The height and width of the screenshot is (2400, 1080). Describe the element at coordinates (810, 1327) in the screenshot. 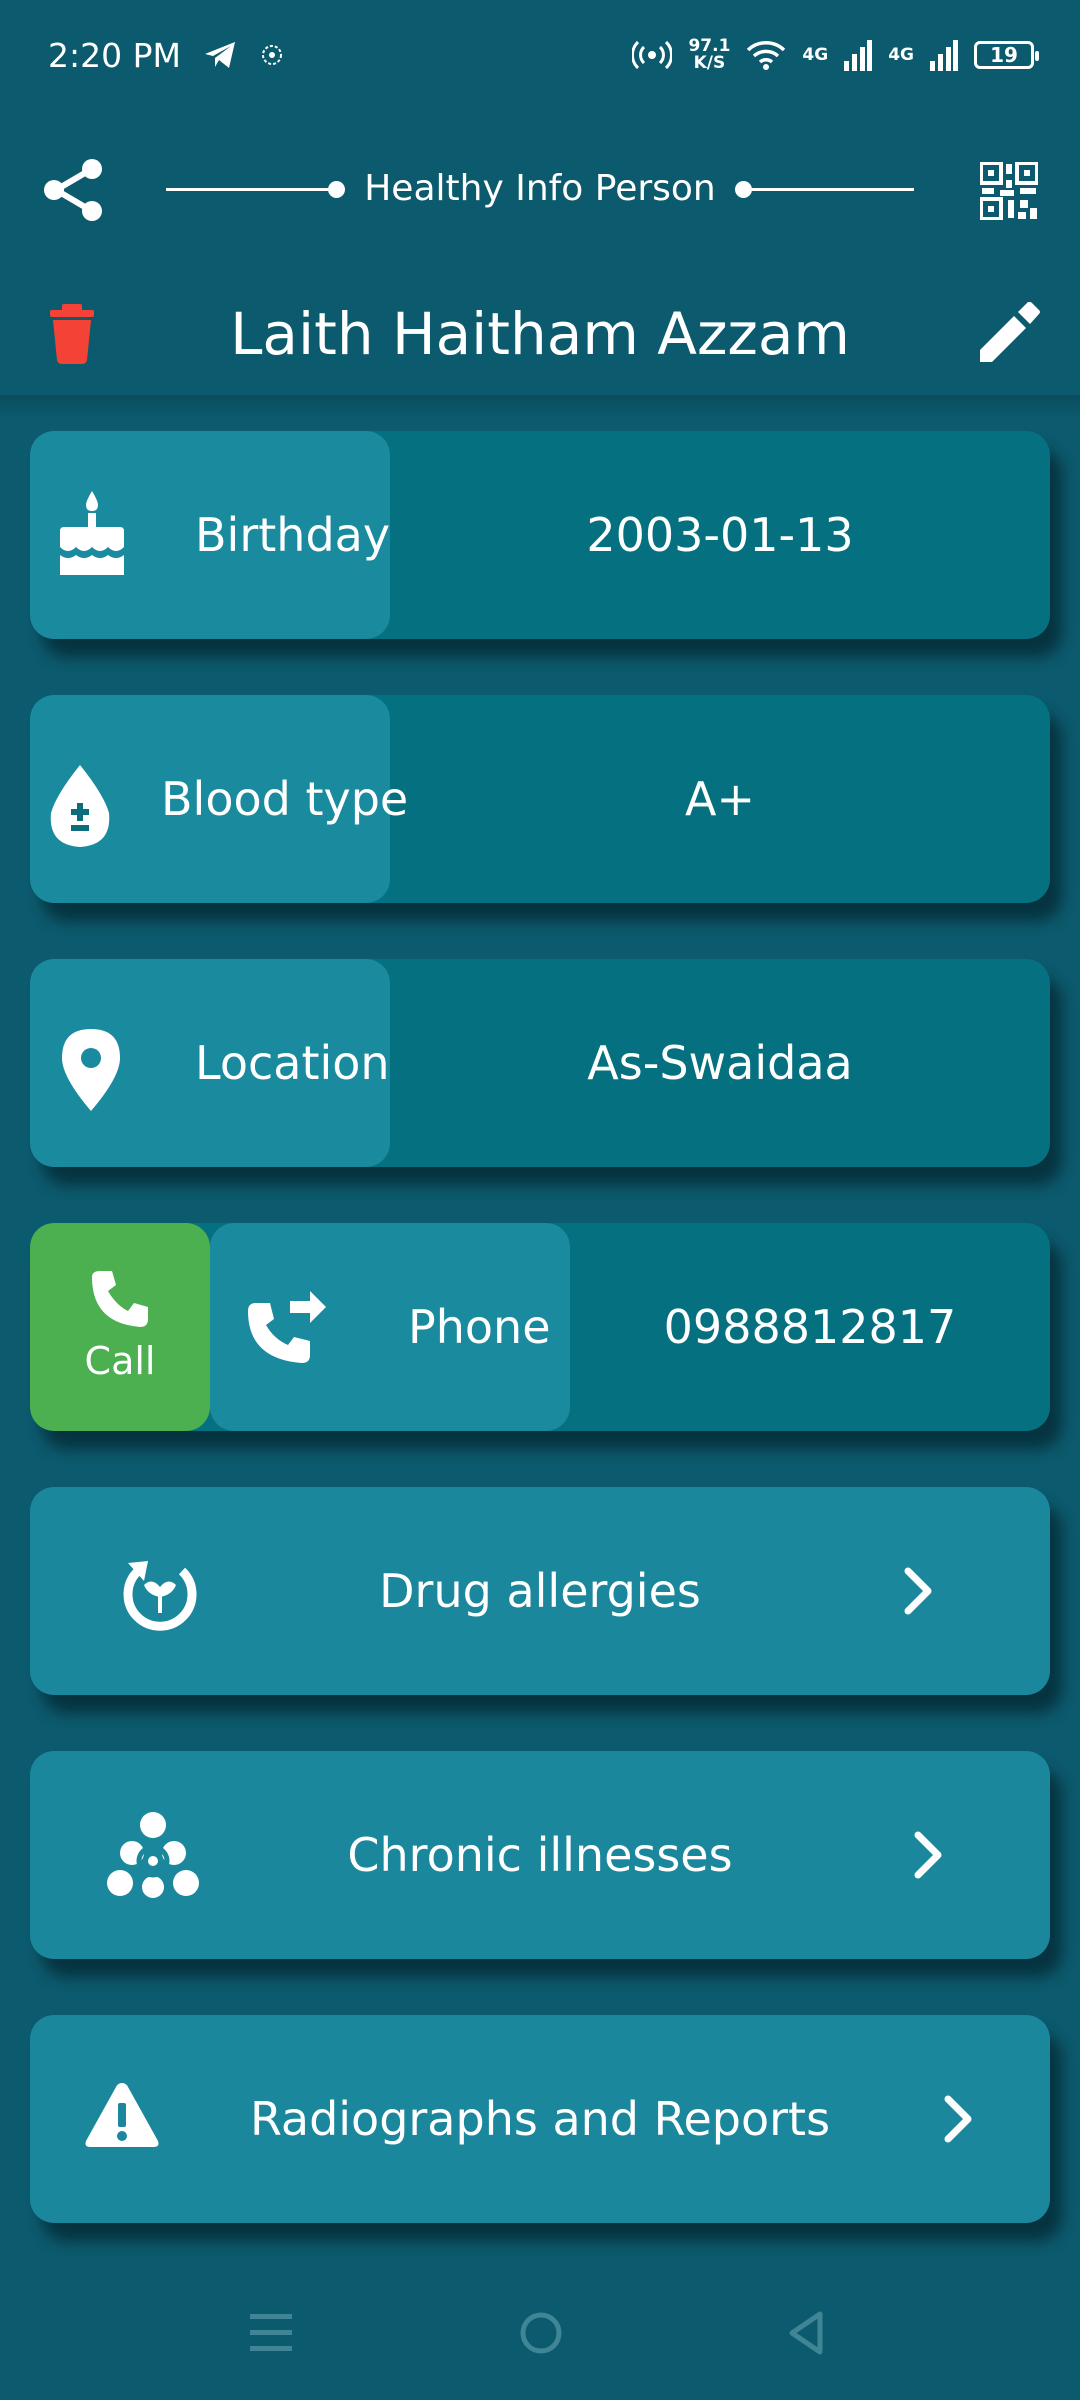

I see `phone-value: 0988812817` at that location.